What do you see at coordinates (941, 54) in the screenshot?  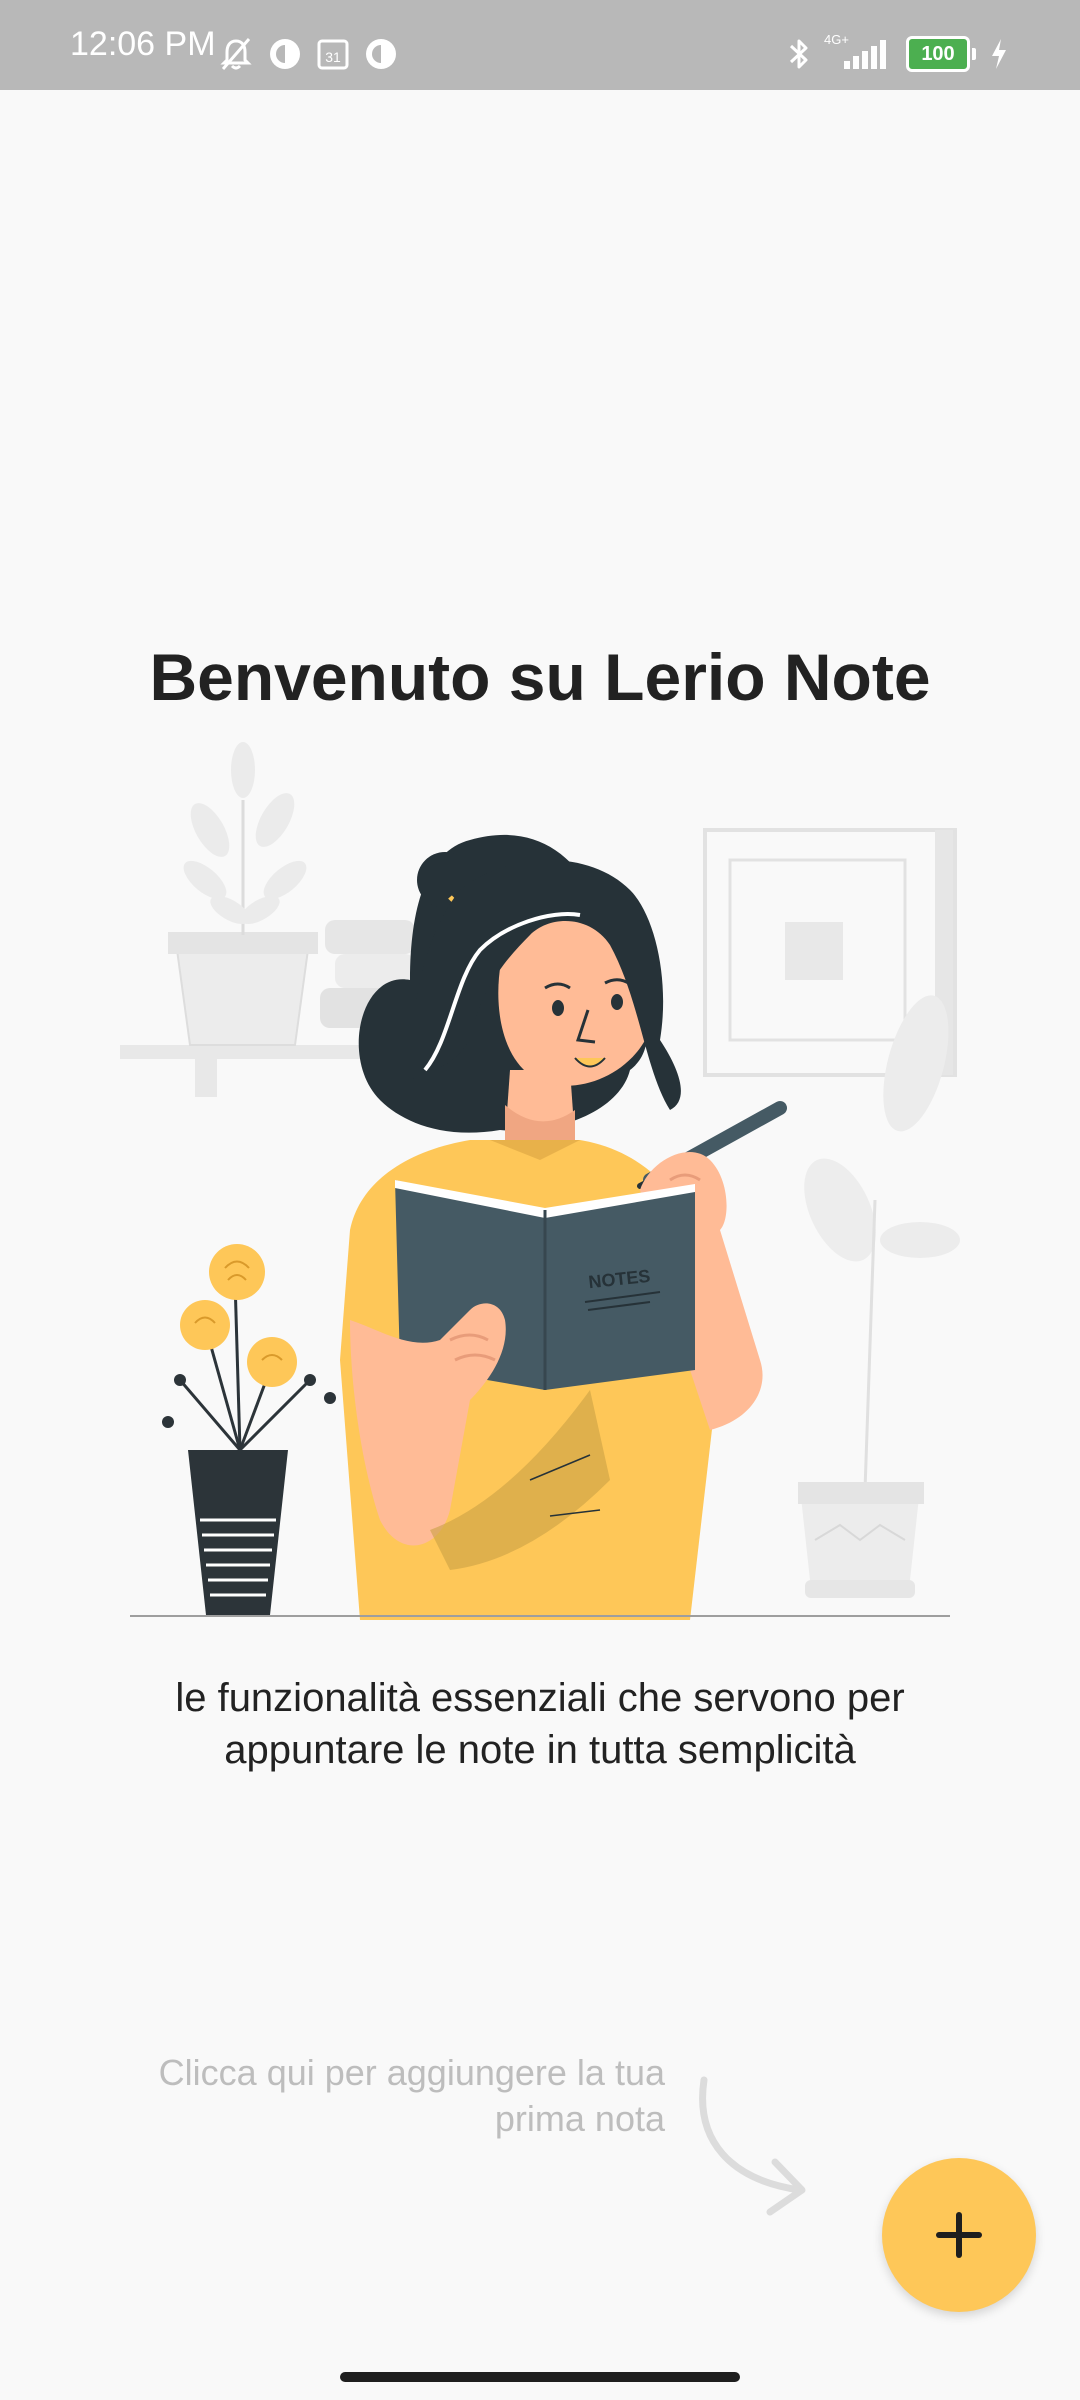 I see `battery-icon: 100` at bounding box center [941, 54].